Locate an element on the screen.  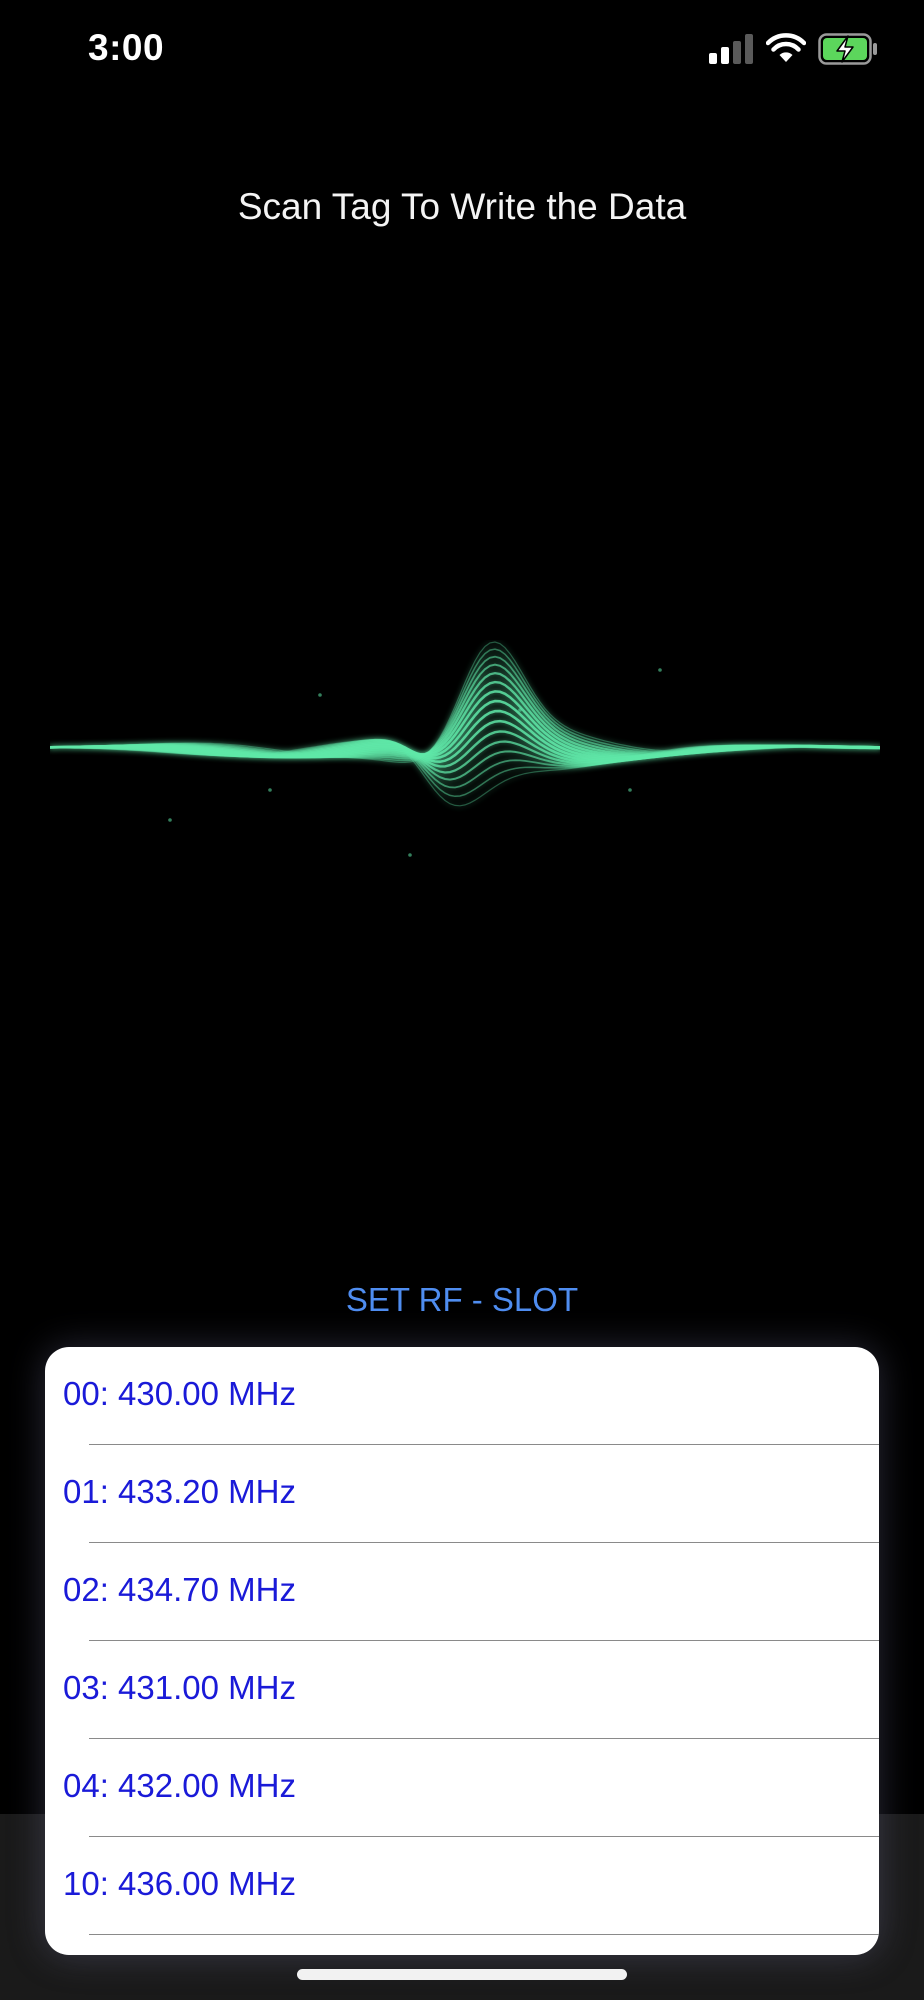
rf-slot-label: 10: 436.00 MHz is located at coordinates (179, 1883).